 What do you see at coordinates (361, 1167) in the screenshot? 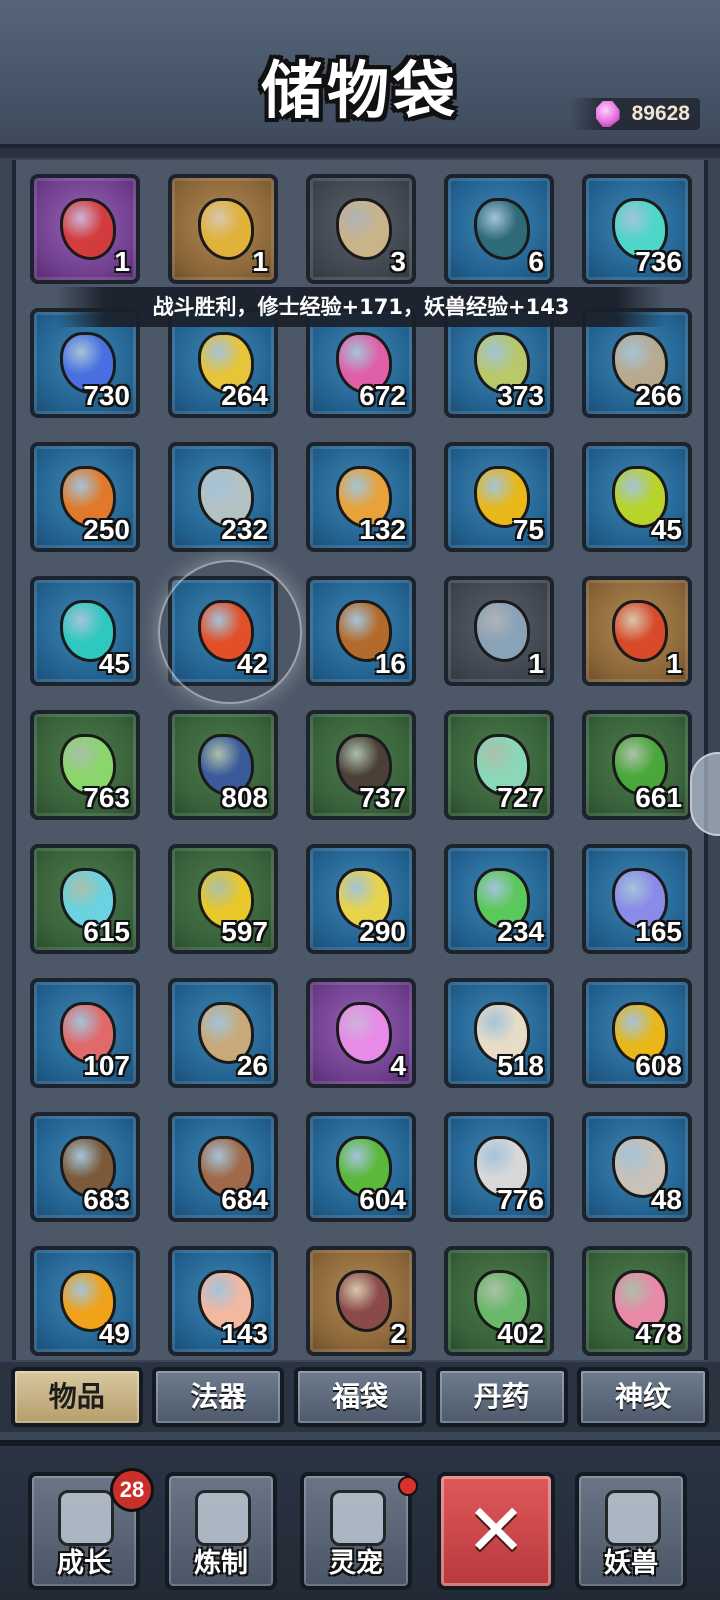
I see `inventory-slot: 604` at bounding box center [361, 1167].